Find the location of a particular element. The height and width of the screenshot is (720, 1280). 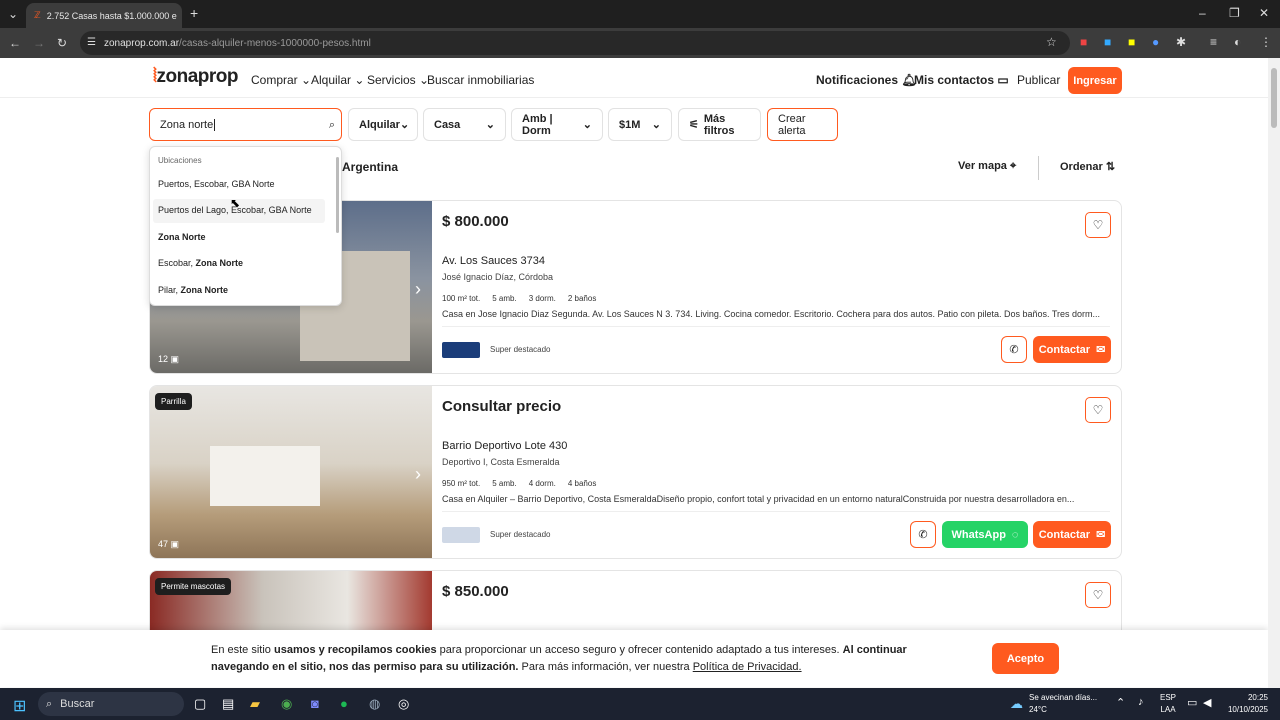

site-info-icon: ☰ is located at coordinates (91, 43).